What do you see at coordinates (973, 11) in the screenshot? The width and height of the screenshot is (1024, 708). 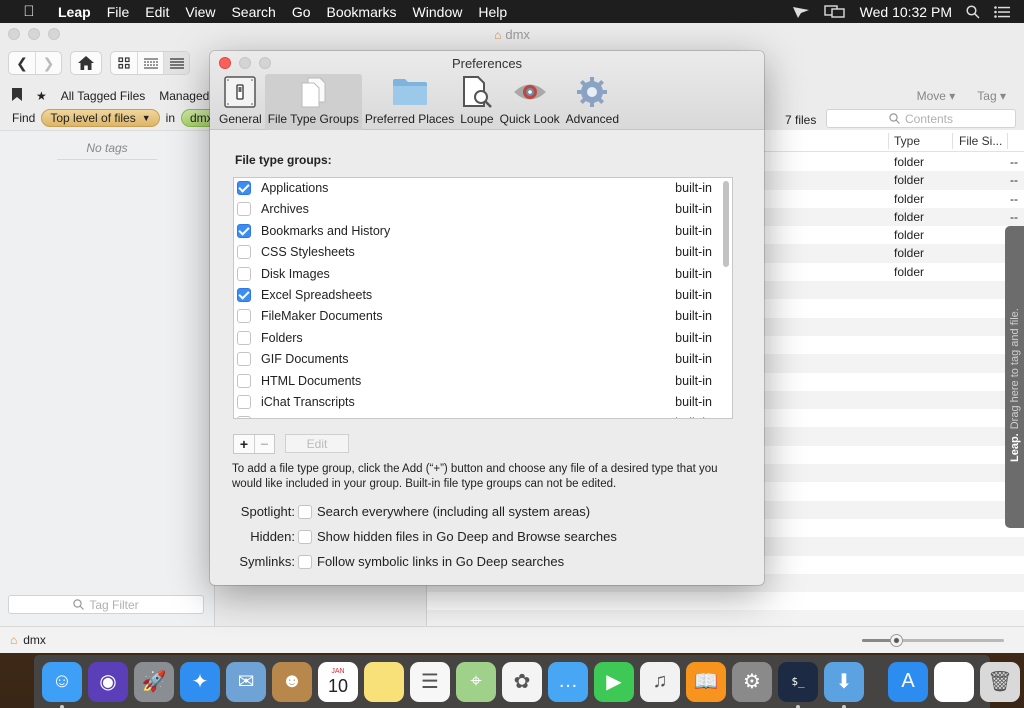 I see `spotlight-icon` at bounding box center [973, 11].